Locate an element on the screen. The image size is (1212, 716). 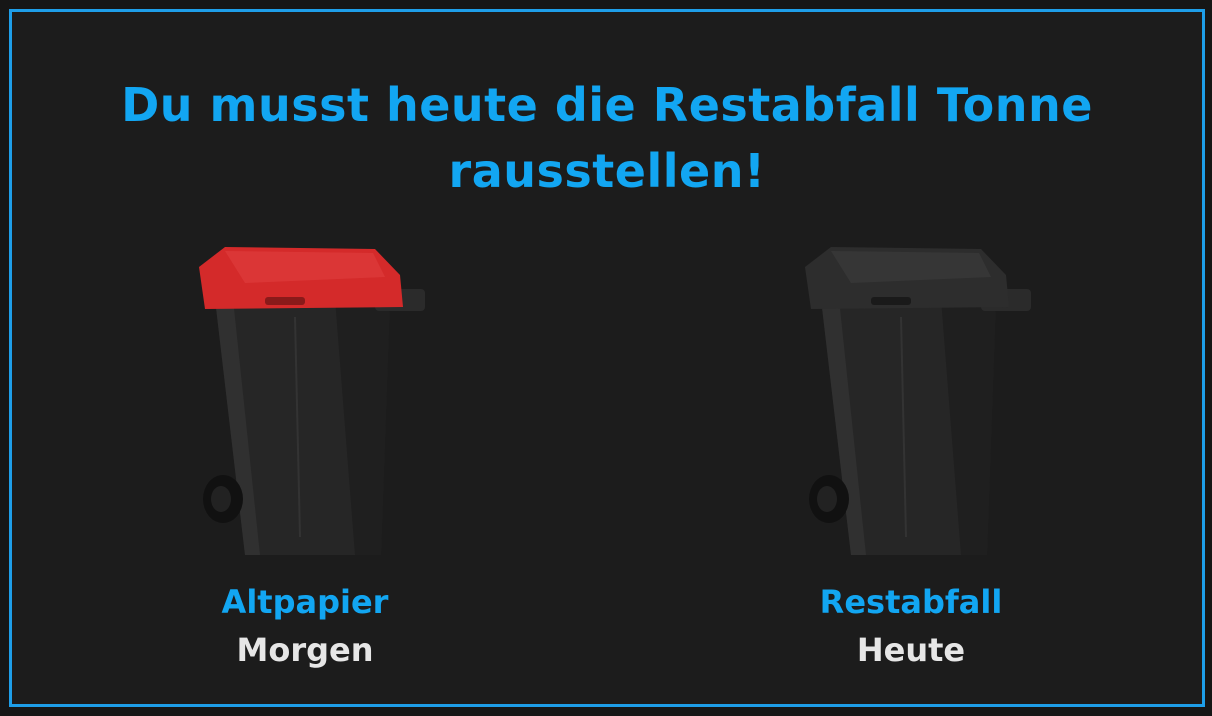
bin-day-label: Heute is located at coordinates (911, 650).